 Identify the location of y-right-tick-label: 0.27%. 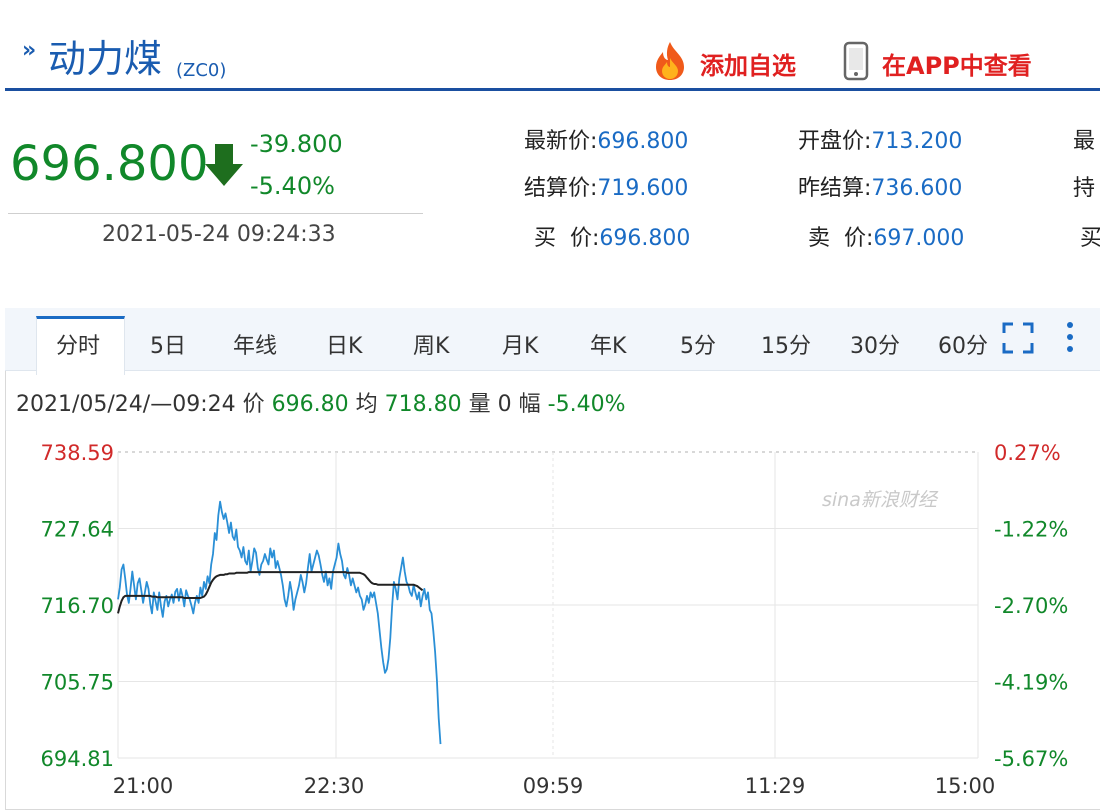
(1027, 453).